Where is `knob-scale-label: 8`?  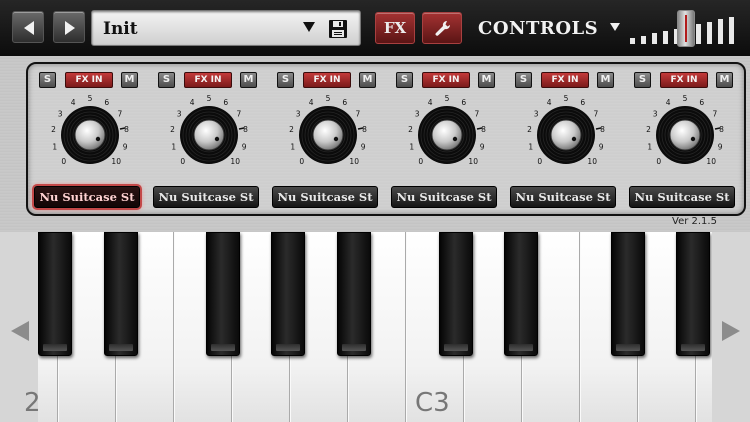
knob-scale-label: 8 is located at coordinates (602, 129).